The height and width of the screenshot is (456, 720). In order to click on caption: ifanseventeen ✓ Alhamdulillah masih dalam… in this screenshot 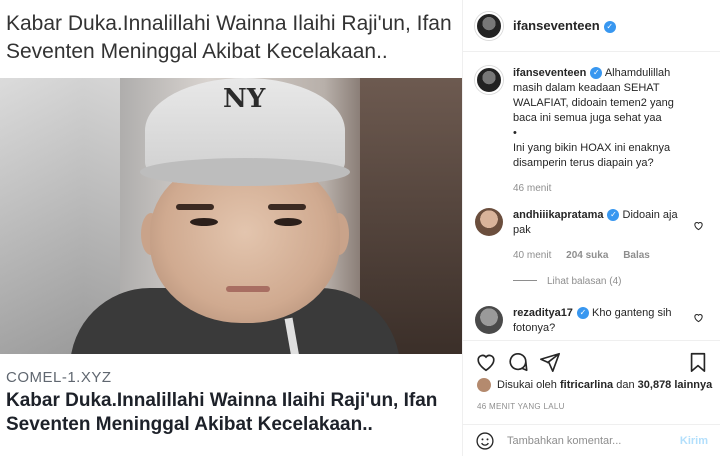, I will do `click(595, 131)`.